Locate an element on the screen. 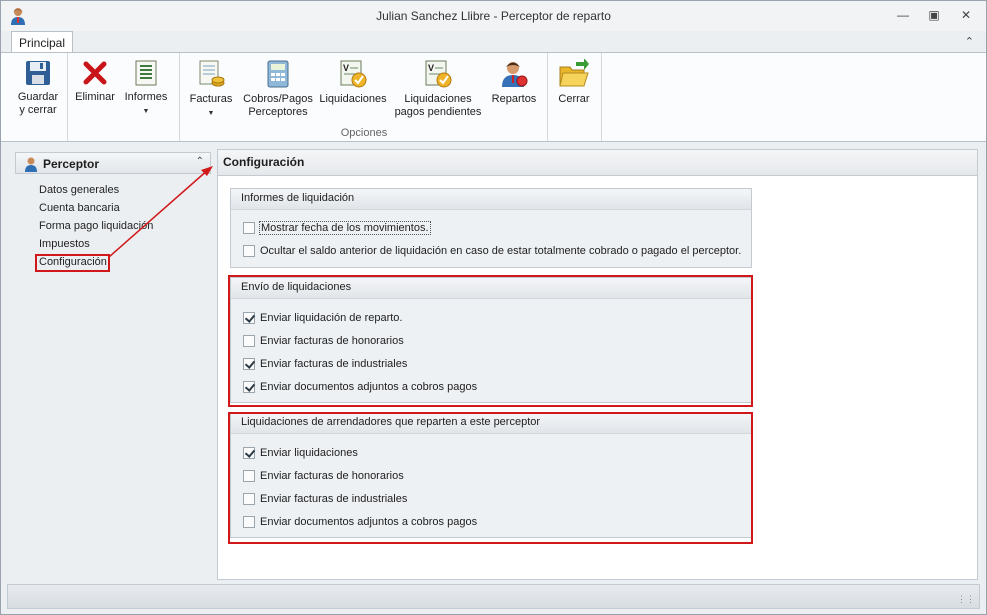  ribbon-group-label: Opciones is located at coordinates (364, 133).